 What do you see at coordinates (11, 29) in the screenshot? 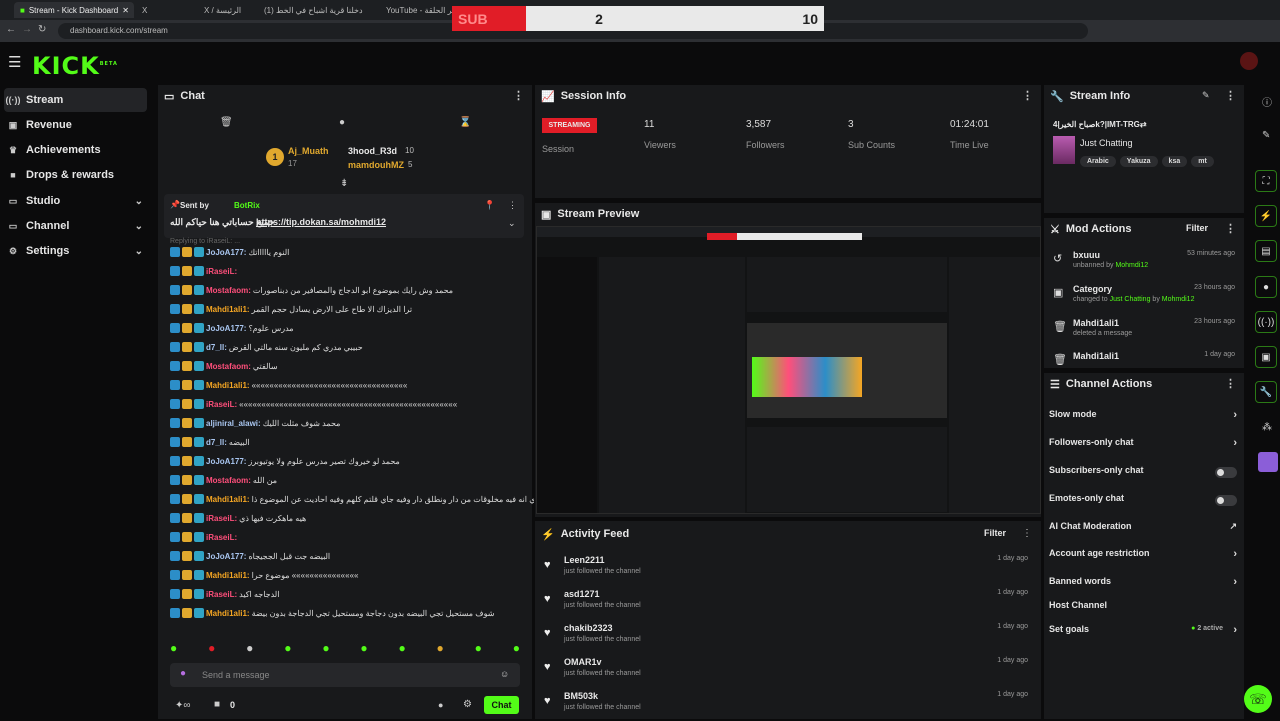
I see `back-icon: ←` at bounding box center [11, 29].